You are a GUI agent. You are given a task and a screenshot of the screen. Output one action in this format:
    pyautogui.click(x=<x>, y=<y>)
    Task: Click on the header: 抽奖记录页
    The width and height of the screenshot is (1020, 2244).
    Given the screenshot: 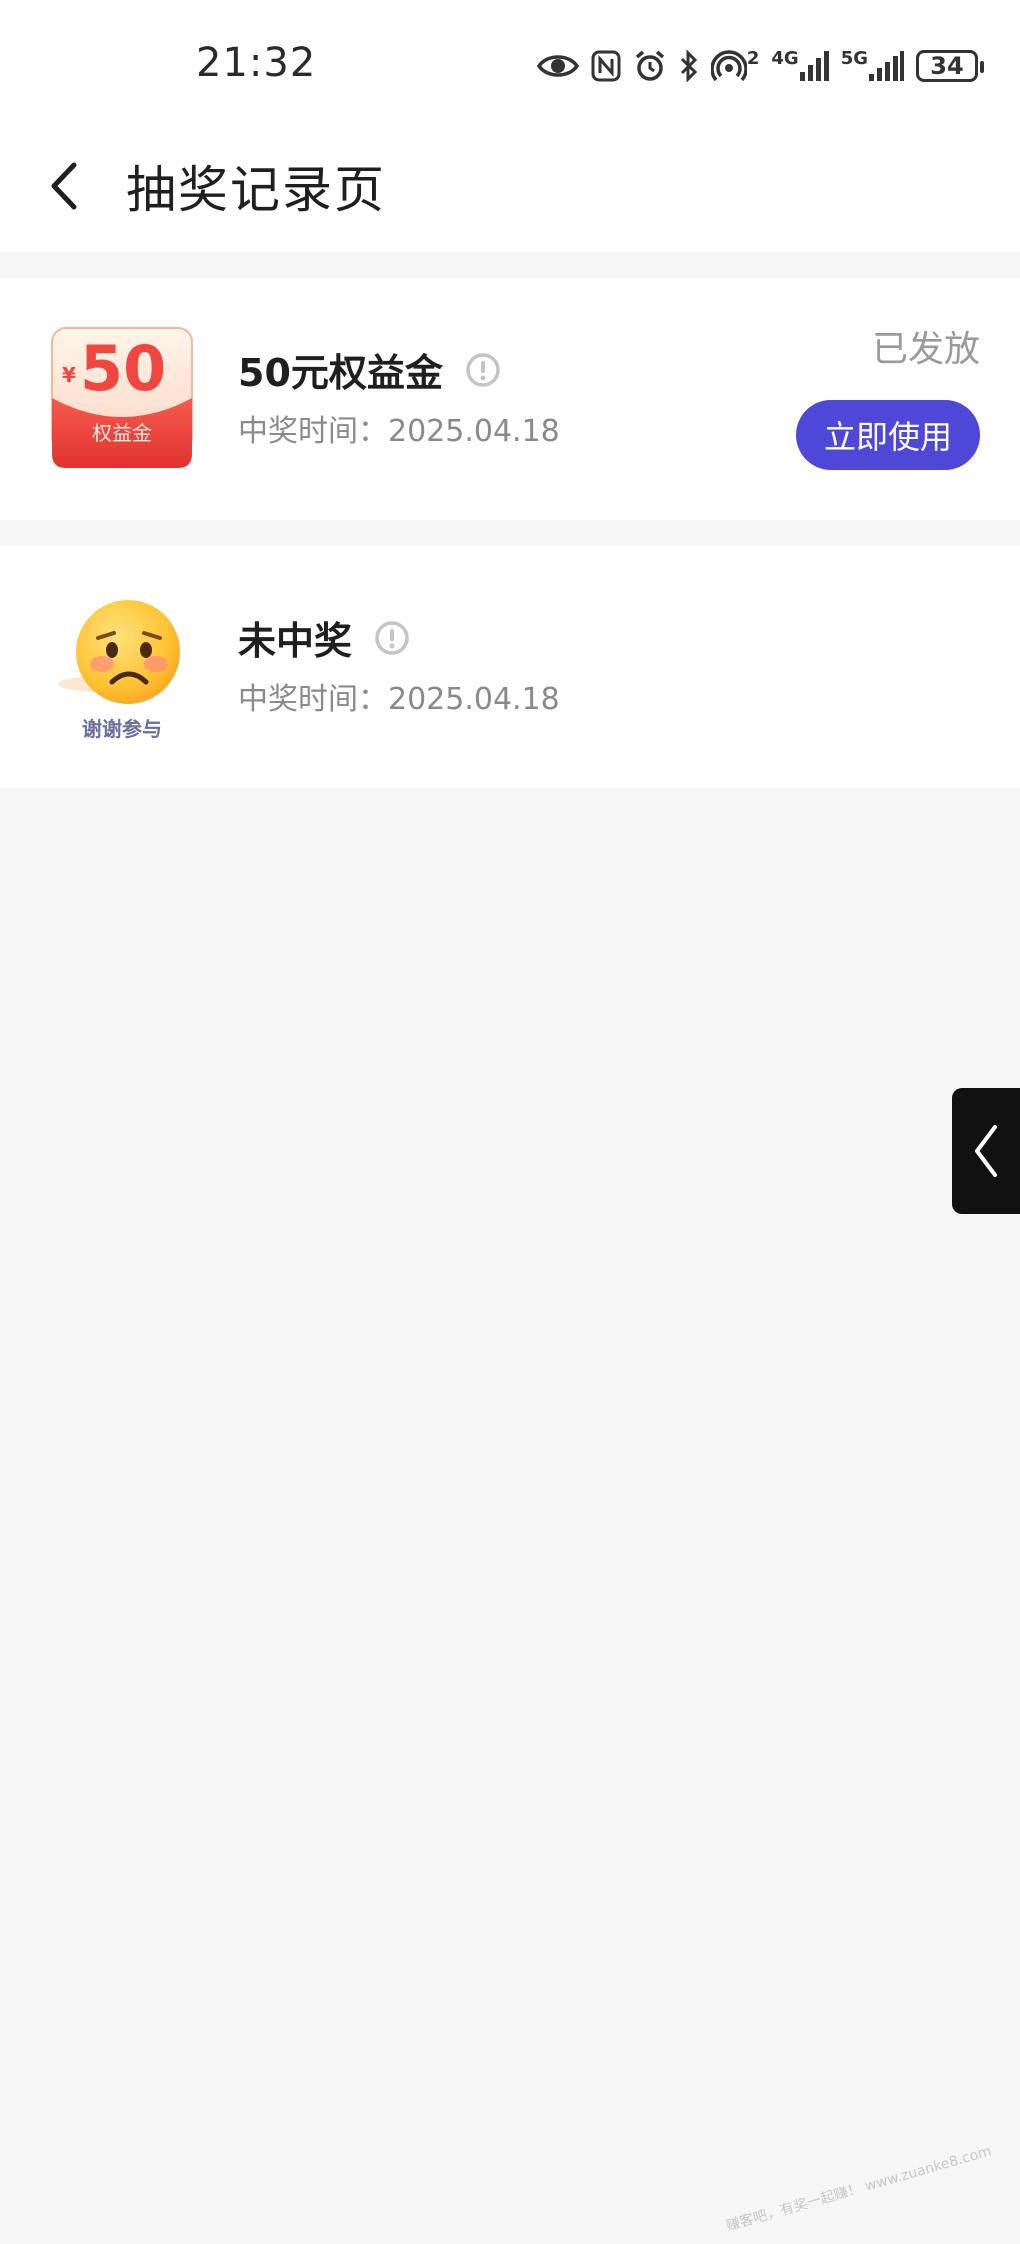 What is the action you would take?
    pyautogui.click(x=510, y=186)
    